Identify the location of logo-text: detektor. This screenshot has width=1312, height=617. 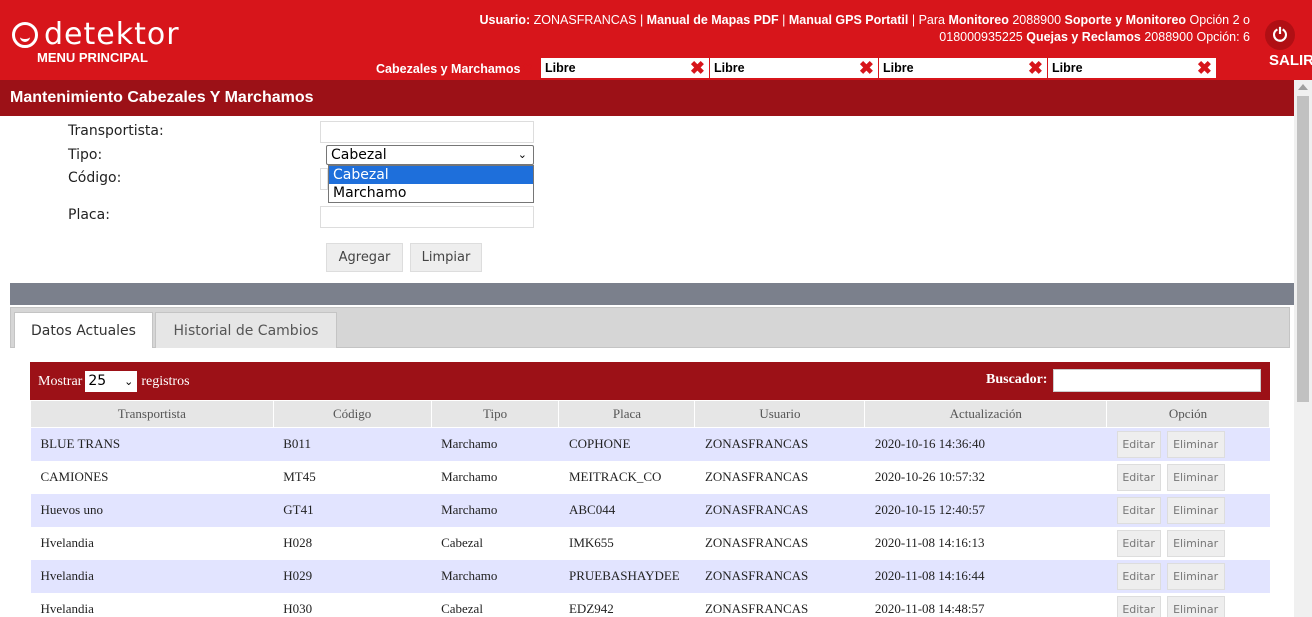
(112, 34).